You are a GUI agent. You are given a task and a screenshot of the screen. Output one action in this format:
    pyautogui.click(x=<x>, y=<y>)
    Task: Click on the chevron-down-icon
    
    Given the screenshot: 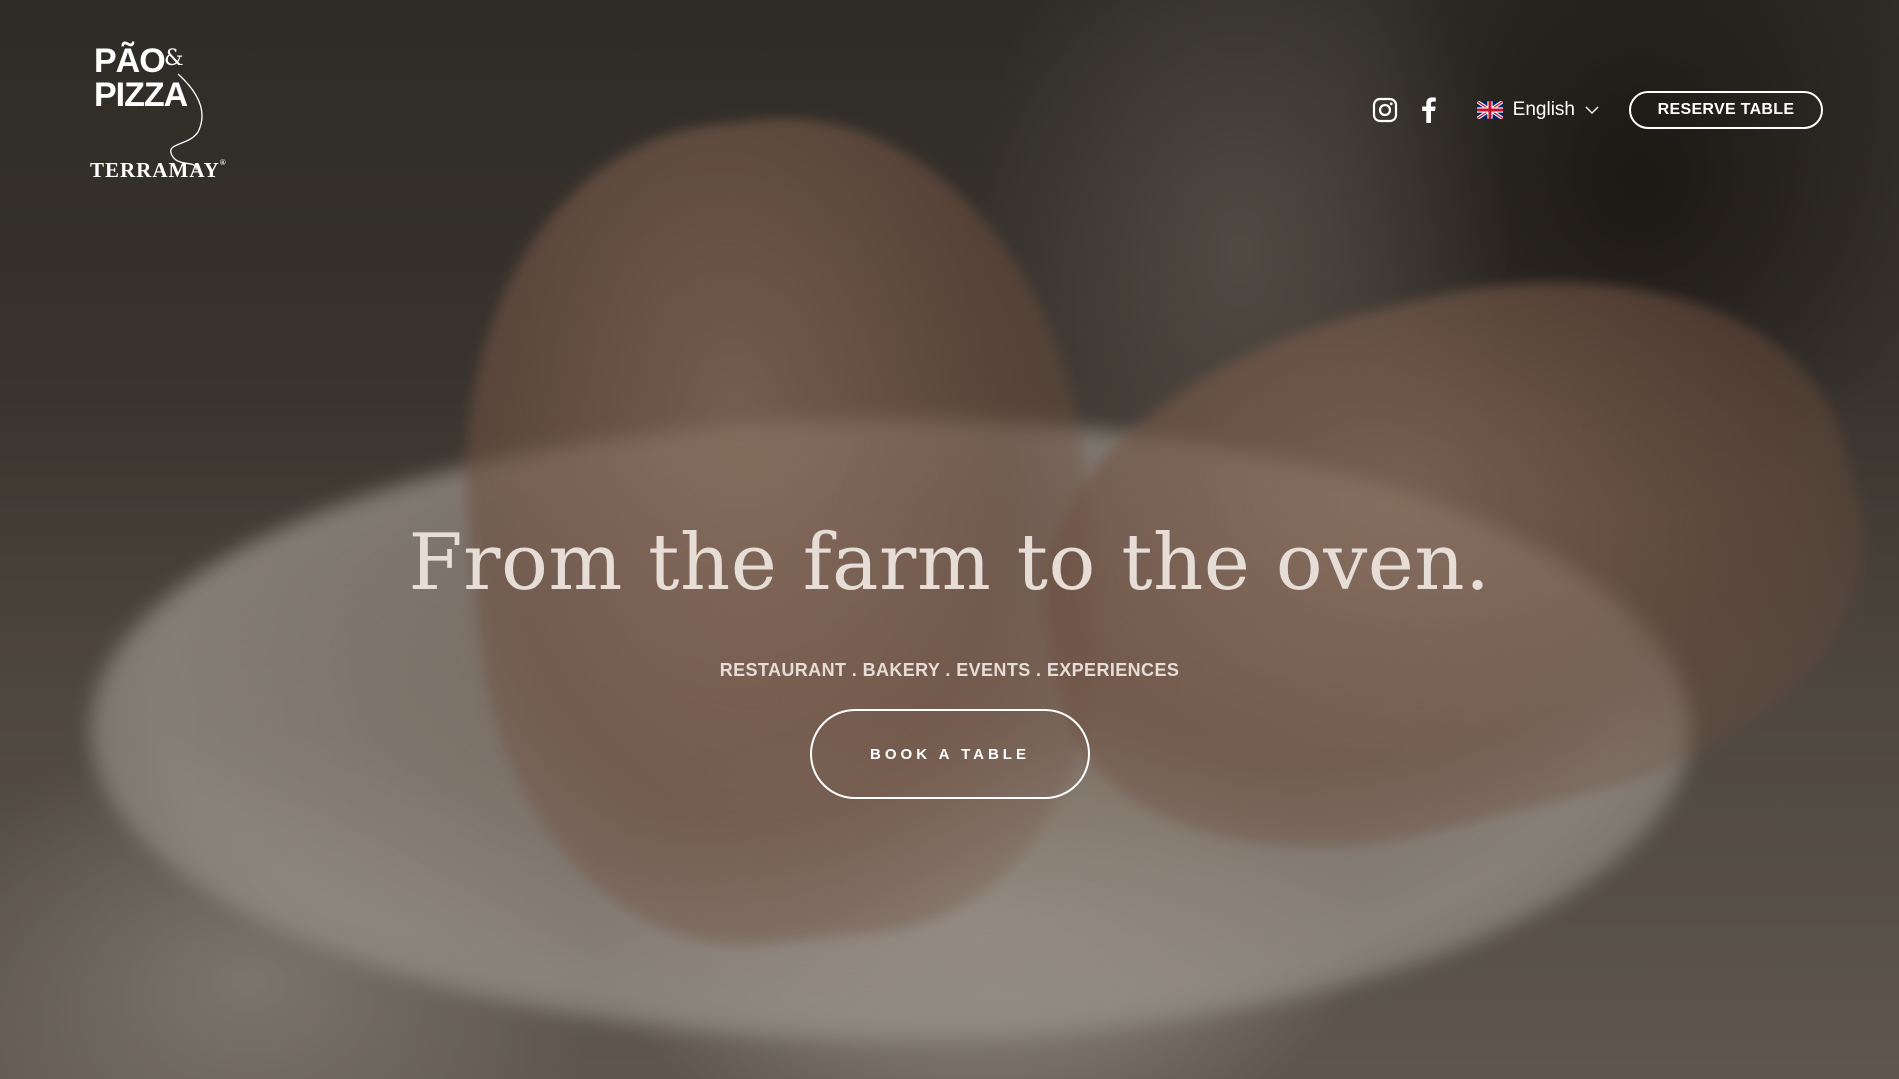 What is the action you would take?
    pyautogui.click(x=1592, y=110)
    